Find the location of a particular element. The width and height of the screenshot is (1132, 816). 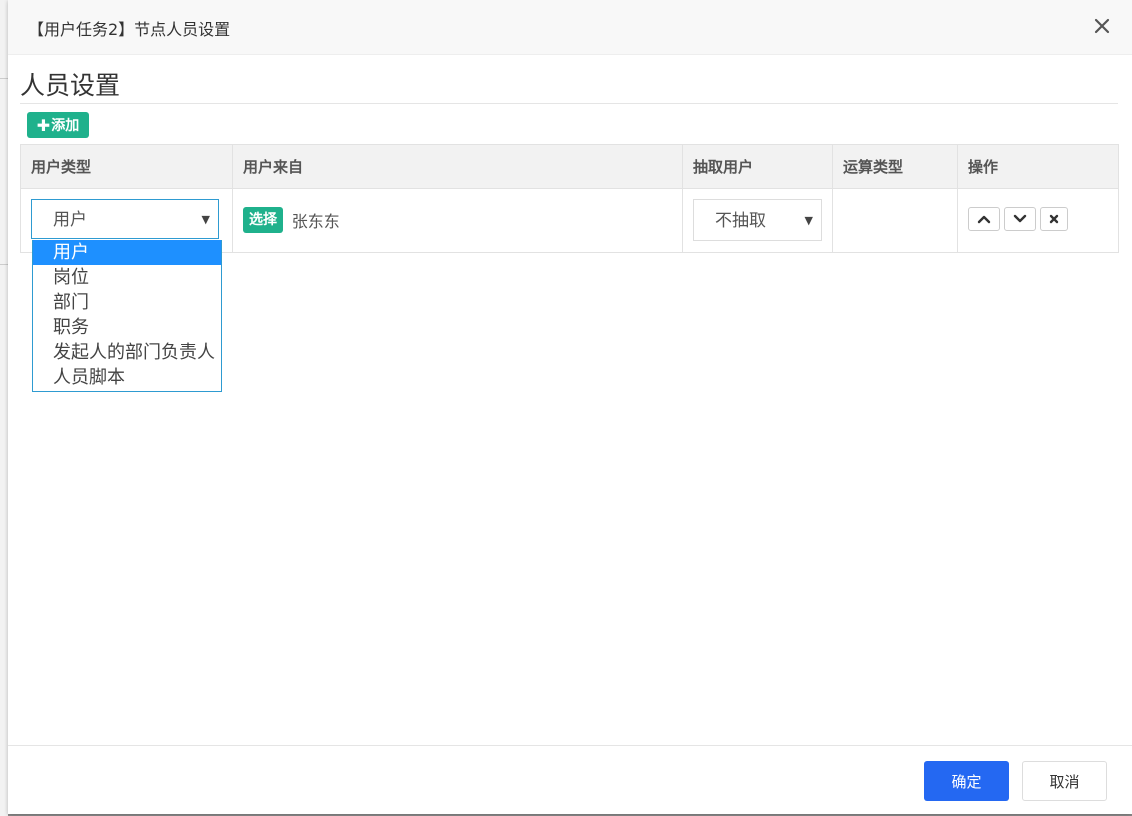

table-header-row: 用户类型 用户来自 抽取用户 运算类型 操作 is located at coordinates (569, 166).